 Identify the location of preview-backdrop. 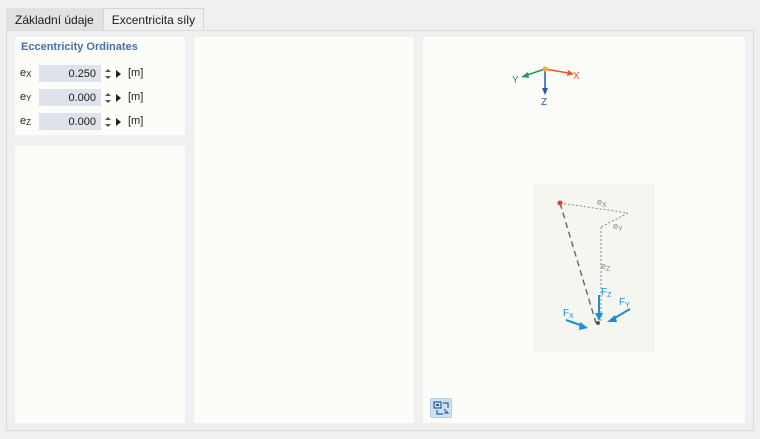
(594, 268).